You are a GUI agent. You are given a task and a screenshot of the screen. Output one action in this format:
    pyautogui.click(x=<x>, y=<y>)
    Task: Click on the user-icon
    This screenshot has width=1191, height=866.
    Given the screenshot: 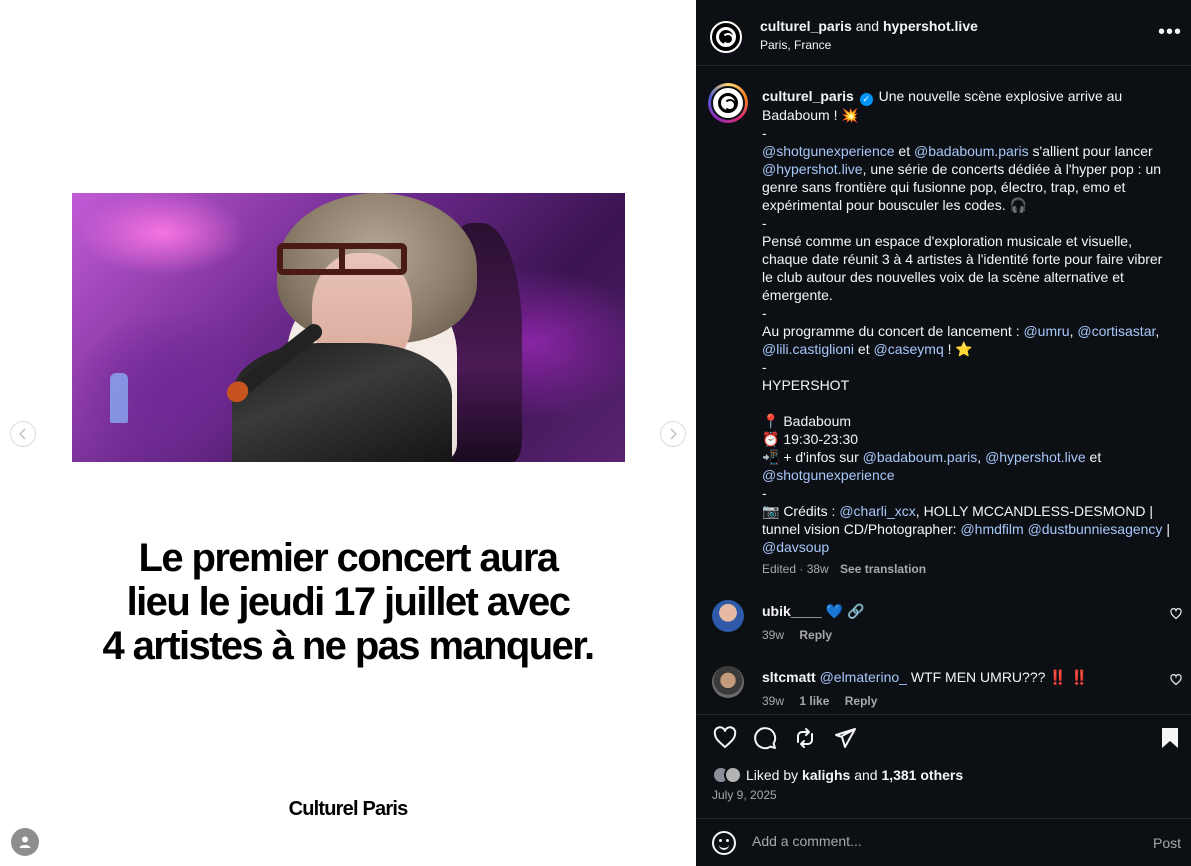 What is the action you would take?
    pyautogui.click(x=25, y=842)
    